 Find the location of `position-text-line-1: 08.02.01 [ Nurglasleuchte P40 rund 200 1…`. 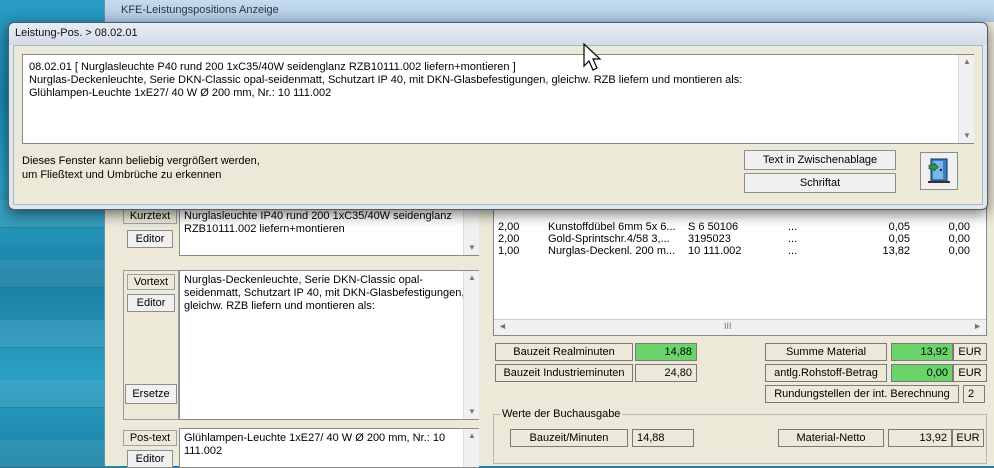

position-text-line-1: 08.02.01 [ Nurglasleuchte P40 rund 200 1… is located at coordinates (272, 67).